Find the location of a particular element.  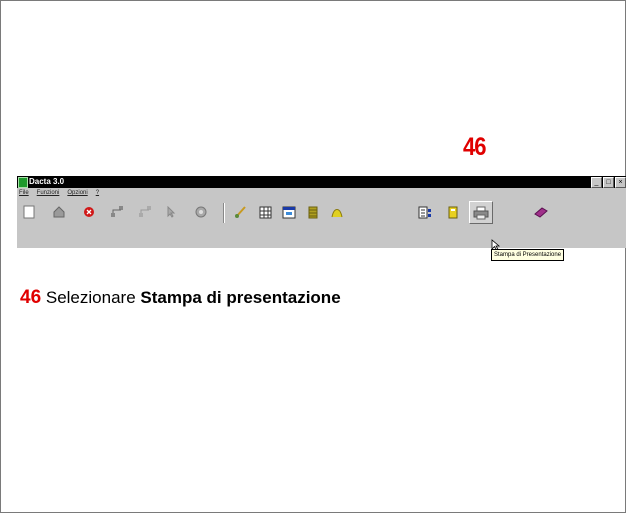

menu-opzioni: Opzioni is located at coordinates (77, 193).